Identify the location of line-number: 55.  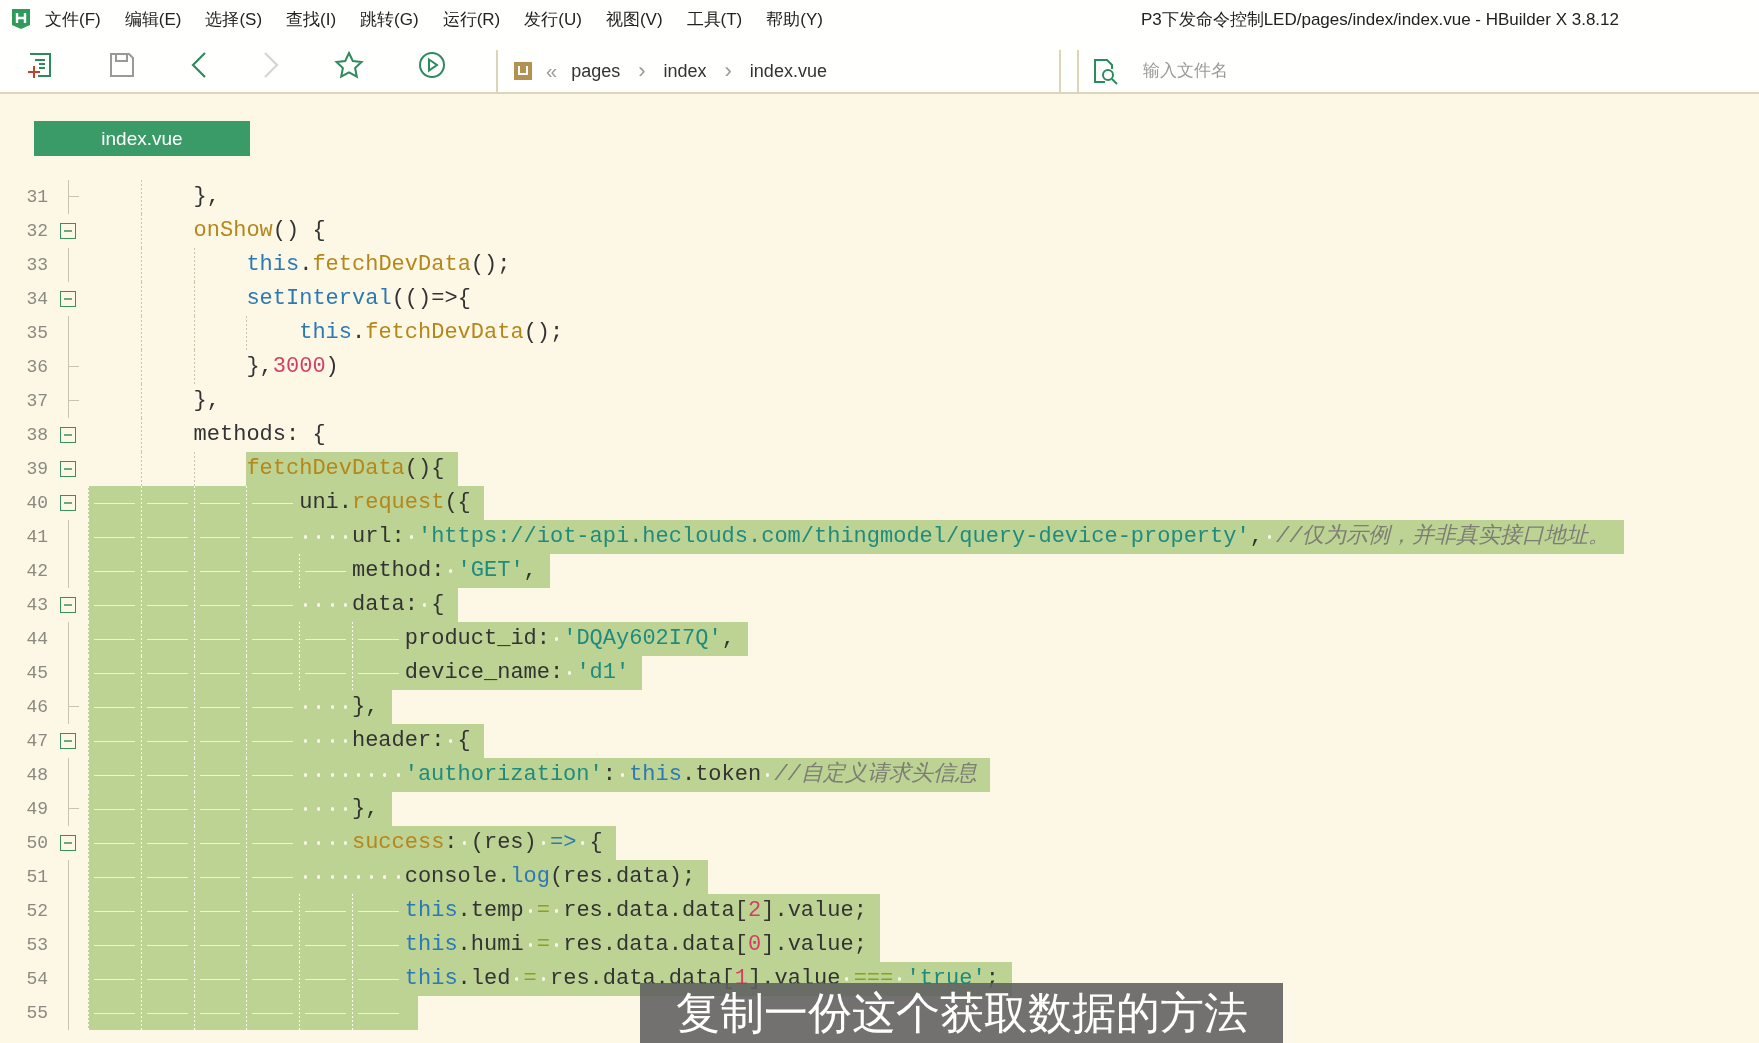
(36, 1013).